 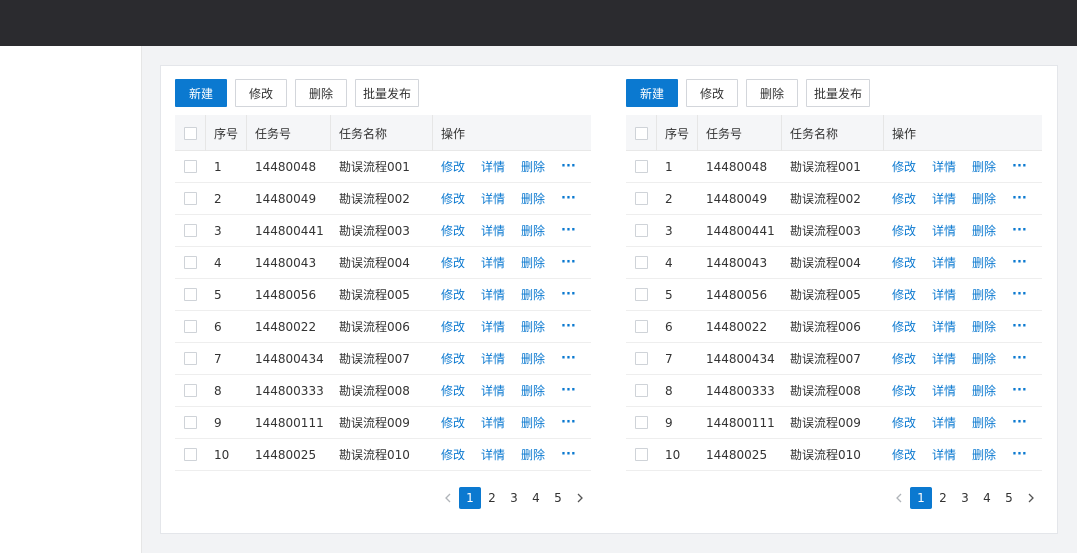 What do you see at coordinates (321, 93) in the screenshot?
I see `delete-button: 删除` at bounding box center [321, 93].